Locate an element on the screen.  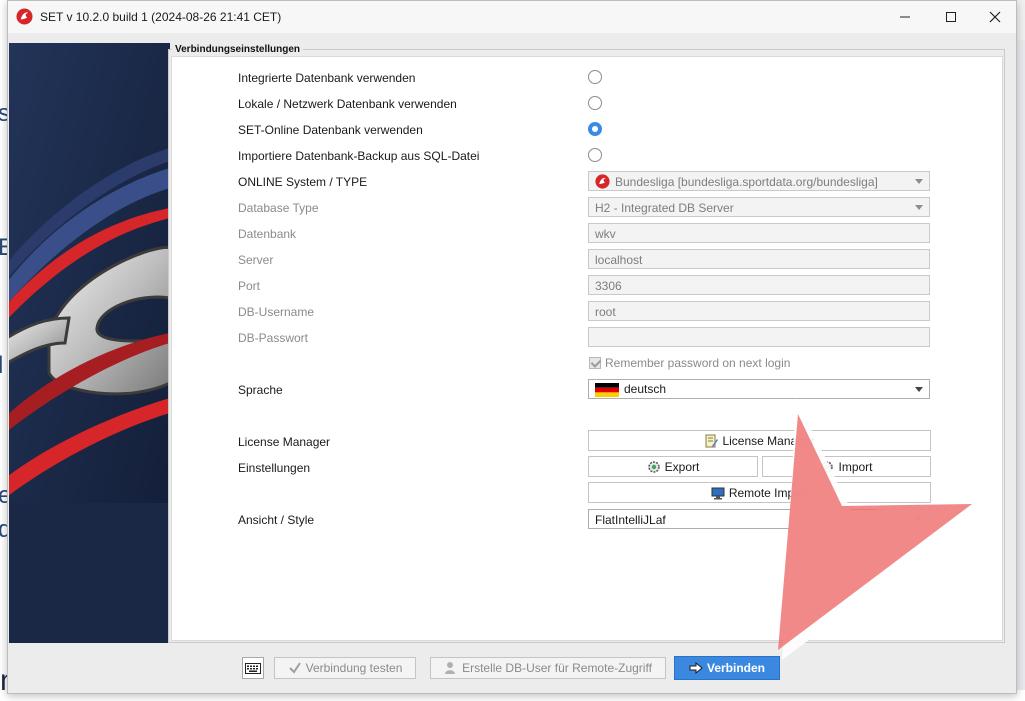
checkmark-icon is located at coordinates (294, 668).